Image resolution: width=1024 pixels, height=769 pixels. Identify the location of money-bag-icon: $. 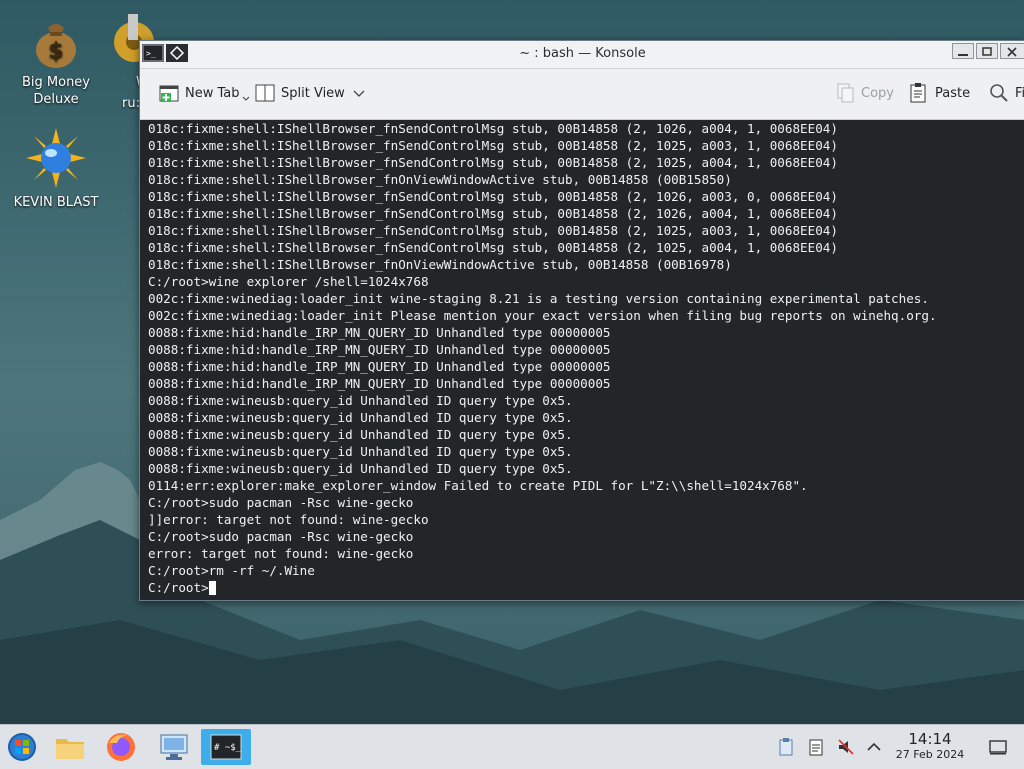
(56, 46).